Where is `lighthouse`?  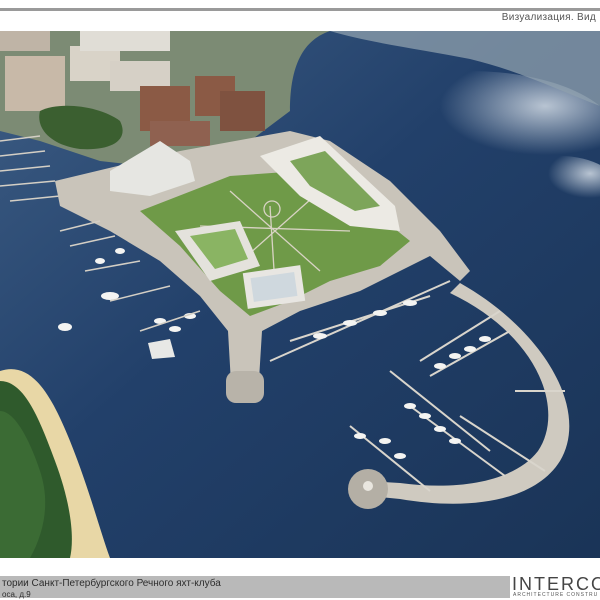 lighthouse is located at coordinates (368, 486).